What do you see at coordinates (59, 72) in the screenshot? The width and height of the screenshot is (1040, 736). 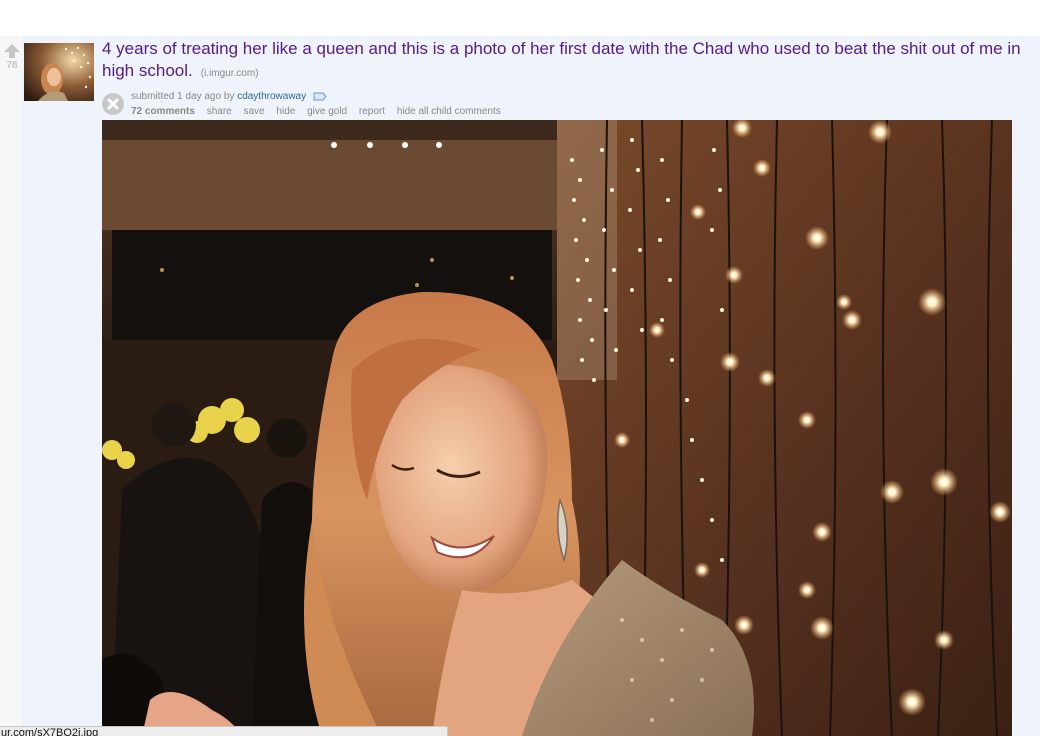 I see `thumbnail` at bounding box center [59, 72].